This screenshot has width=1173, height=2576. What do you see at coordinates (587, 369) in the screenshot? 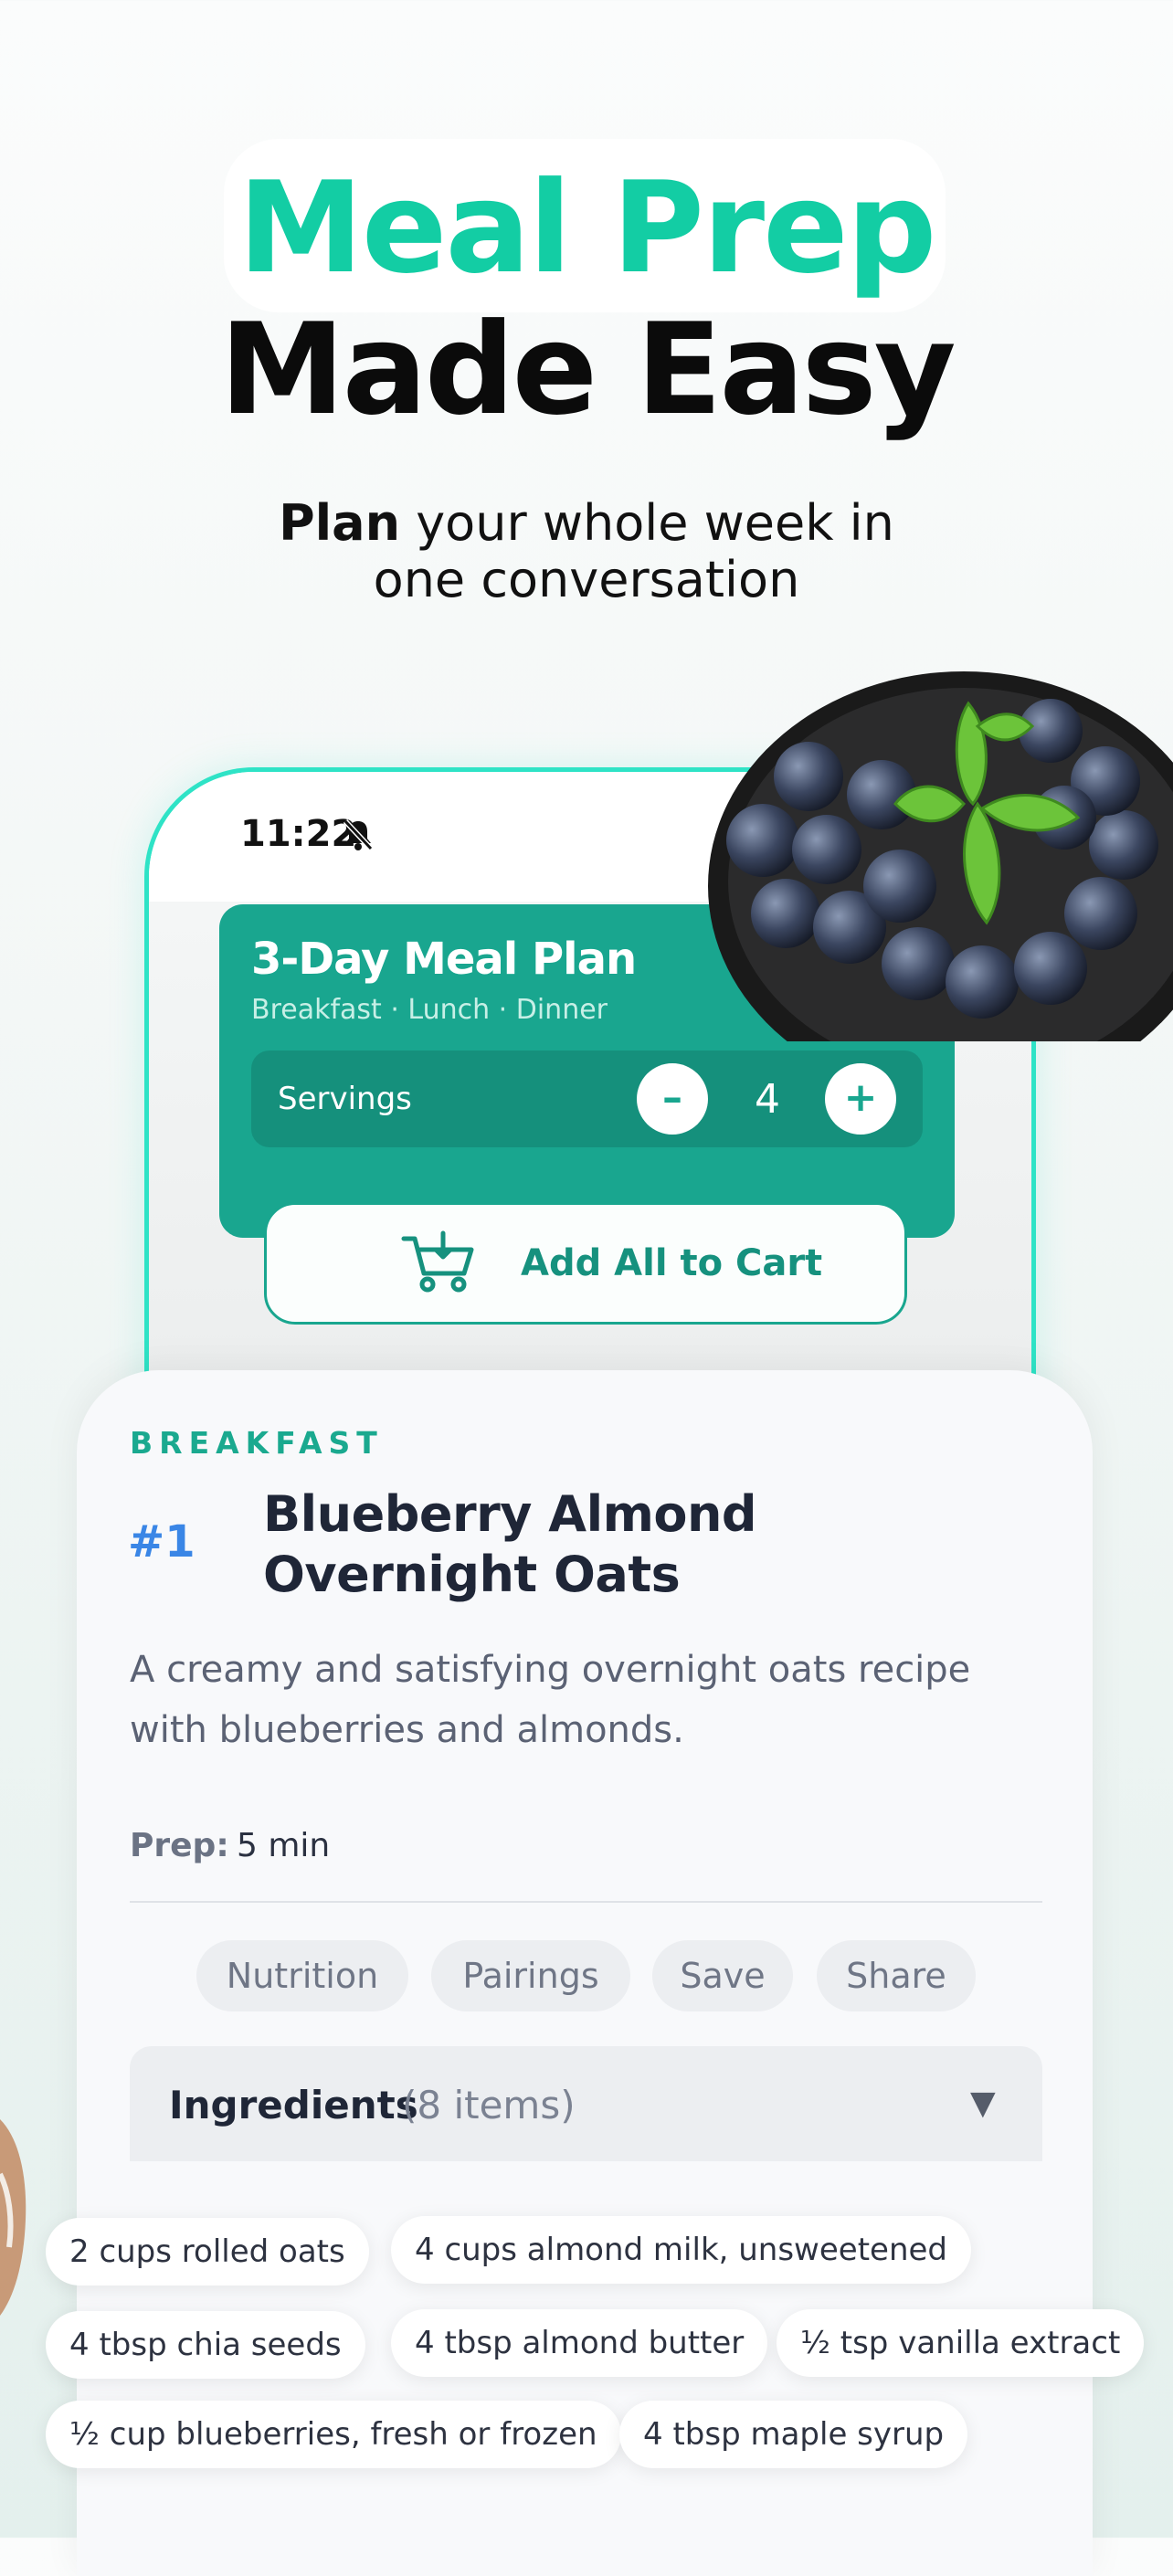
I see `hero-title-line2: Made Easy` at bounding box center [587, 369].